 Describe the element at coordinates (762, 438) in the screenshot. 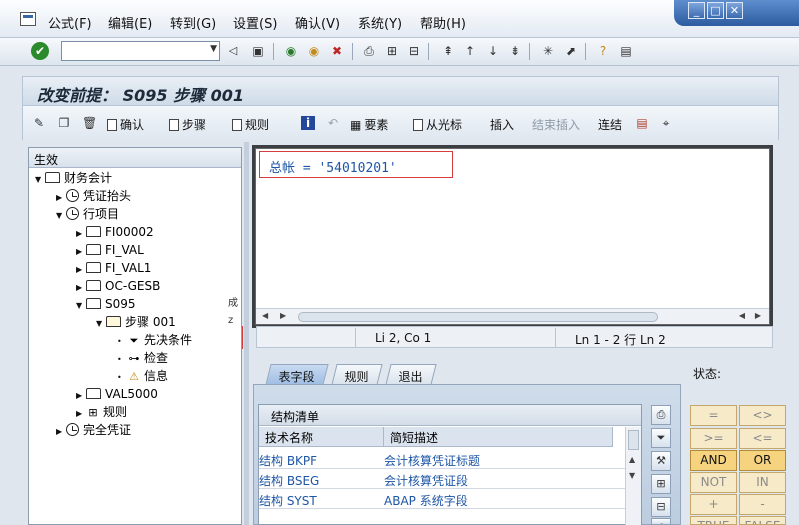

I see `op-less-equal-button: <=` at that location.